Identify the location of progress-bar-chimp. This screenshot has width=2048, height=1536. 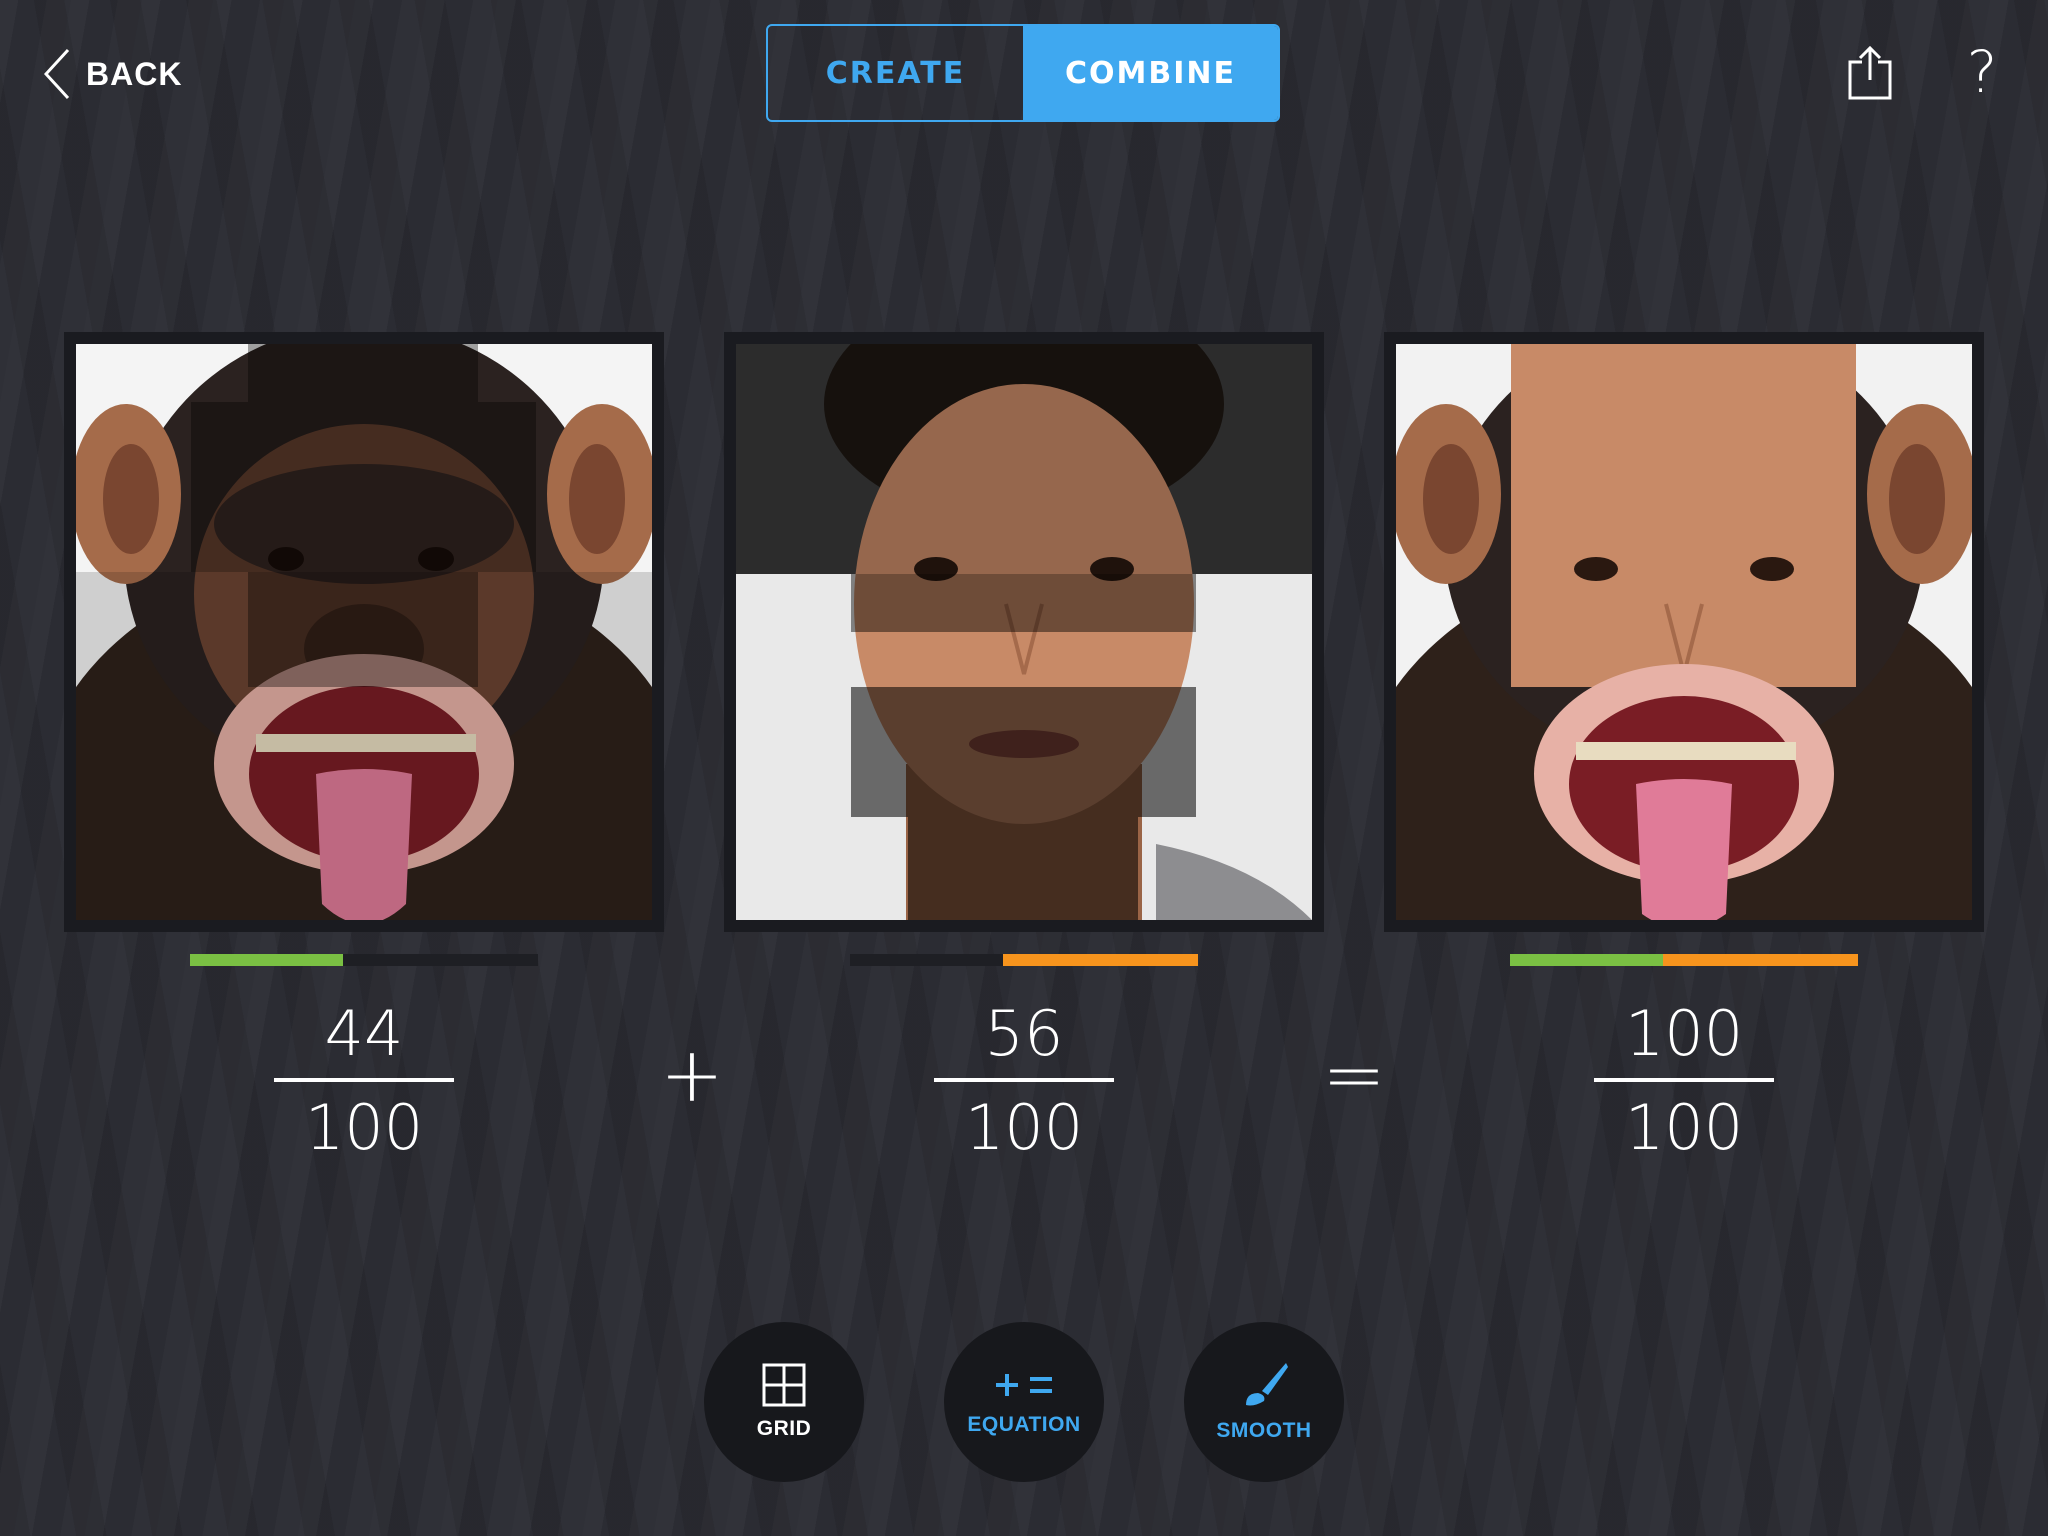
(364, 960).